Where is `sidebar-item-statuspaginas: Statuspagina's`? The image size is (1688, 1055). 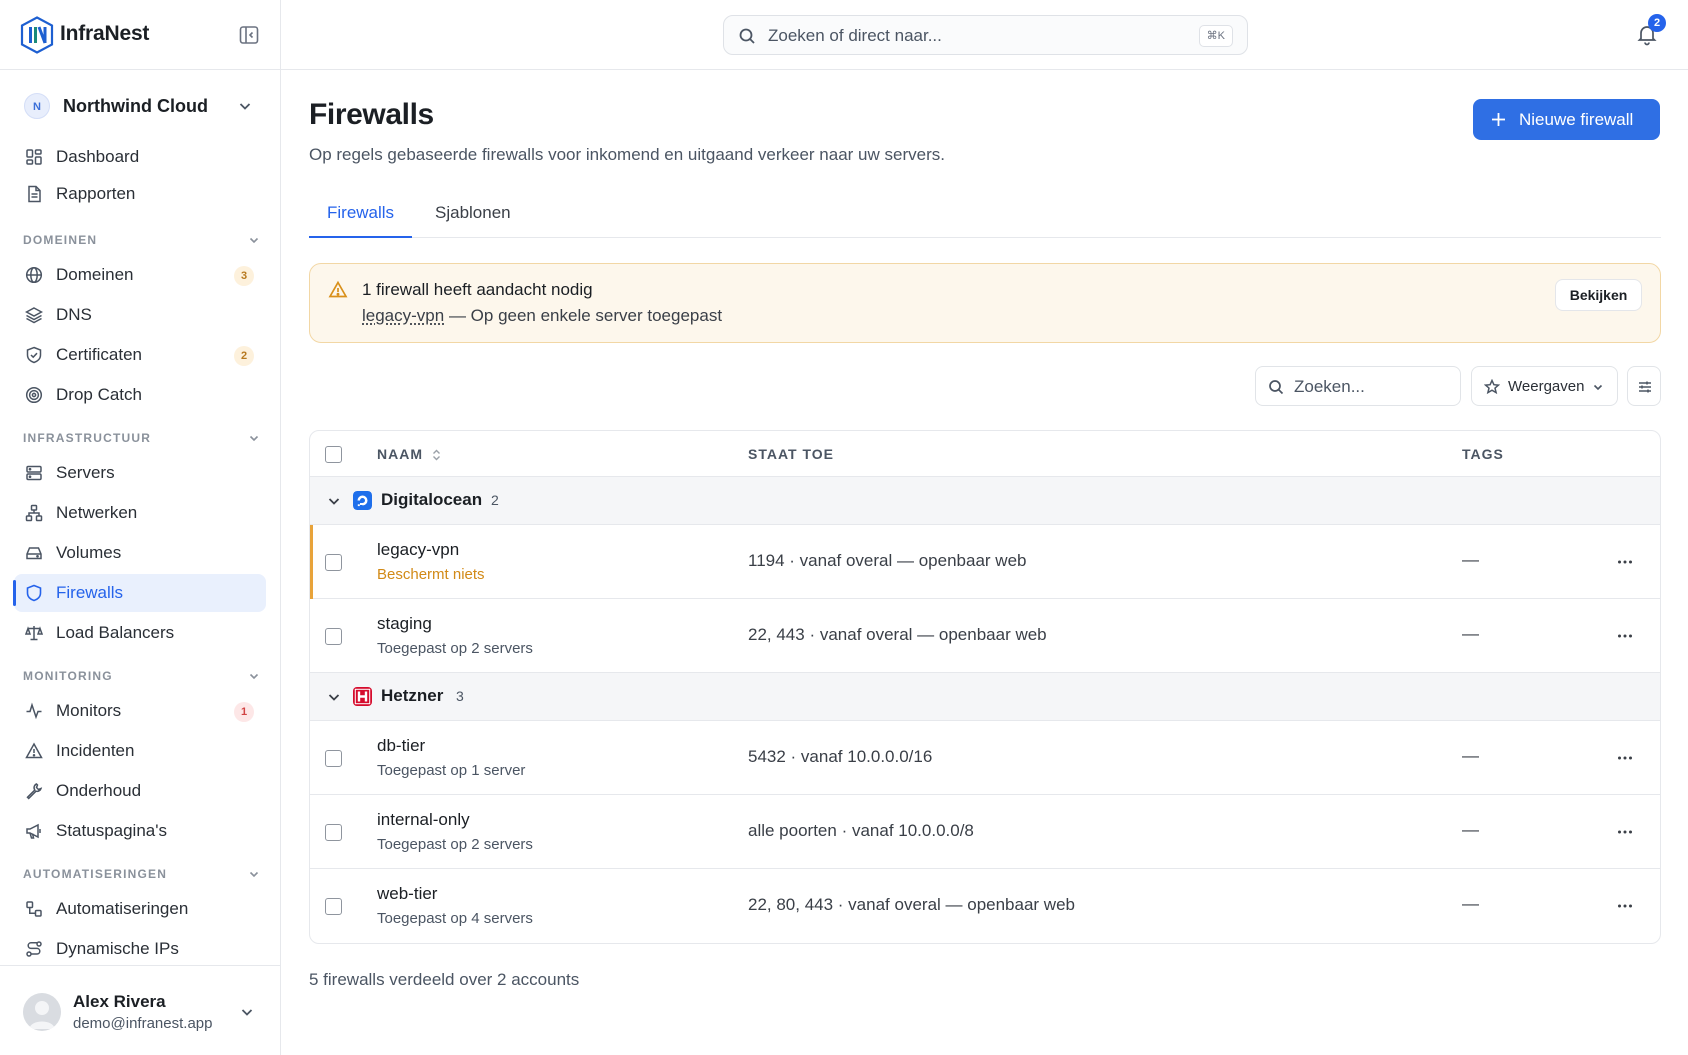 sidebar-item-statuspaginas: Statuspagina's is located at coordinates (140, 831).